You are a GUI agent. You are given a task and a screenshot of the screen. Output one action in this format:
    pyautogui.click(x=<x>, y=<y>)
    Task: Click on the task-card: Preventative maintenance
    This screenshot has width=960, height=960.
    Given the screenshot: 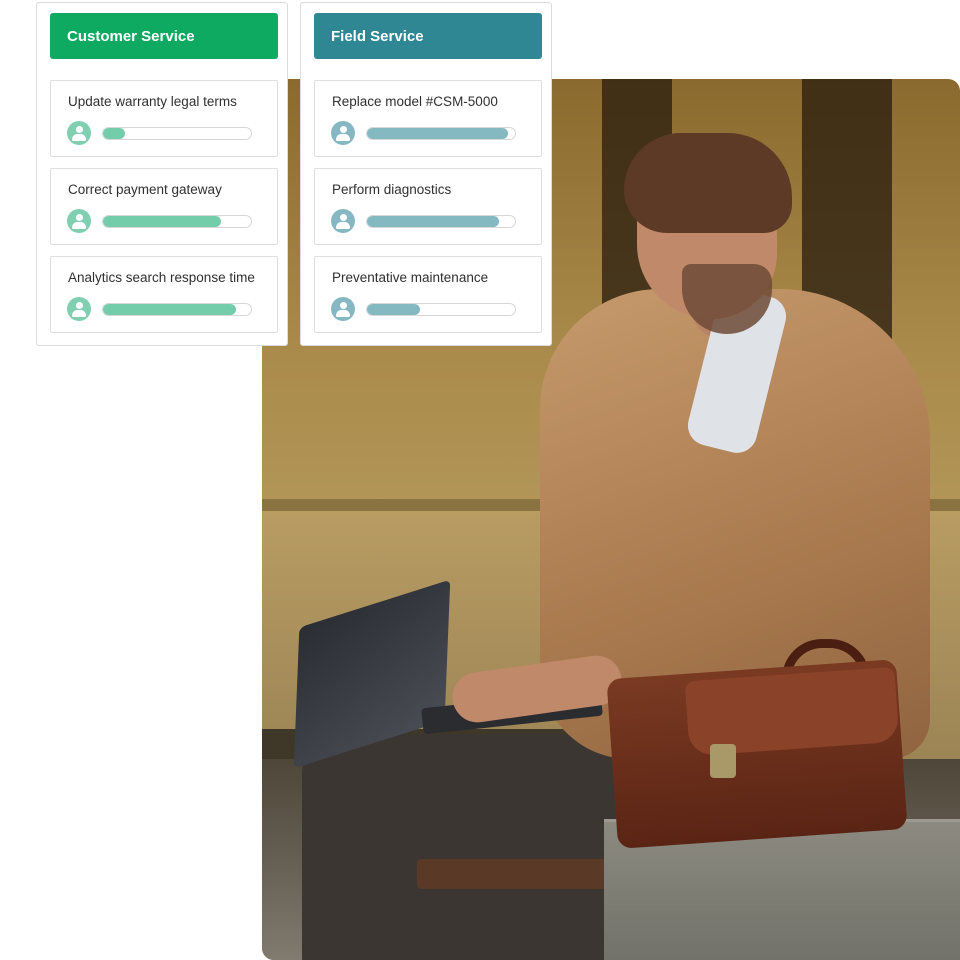 What is the action you would take?
    pyautogui.click(x=428, y=294)
    